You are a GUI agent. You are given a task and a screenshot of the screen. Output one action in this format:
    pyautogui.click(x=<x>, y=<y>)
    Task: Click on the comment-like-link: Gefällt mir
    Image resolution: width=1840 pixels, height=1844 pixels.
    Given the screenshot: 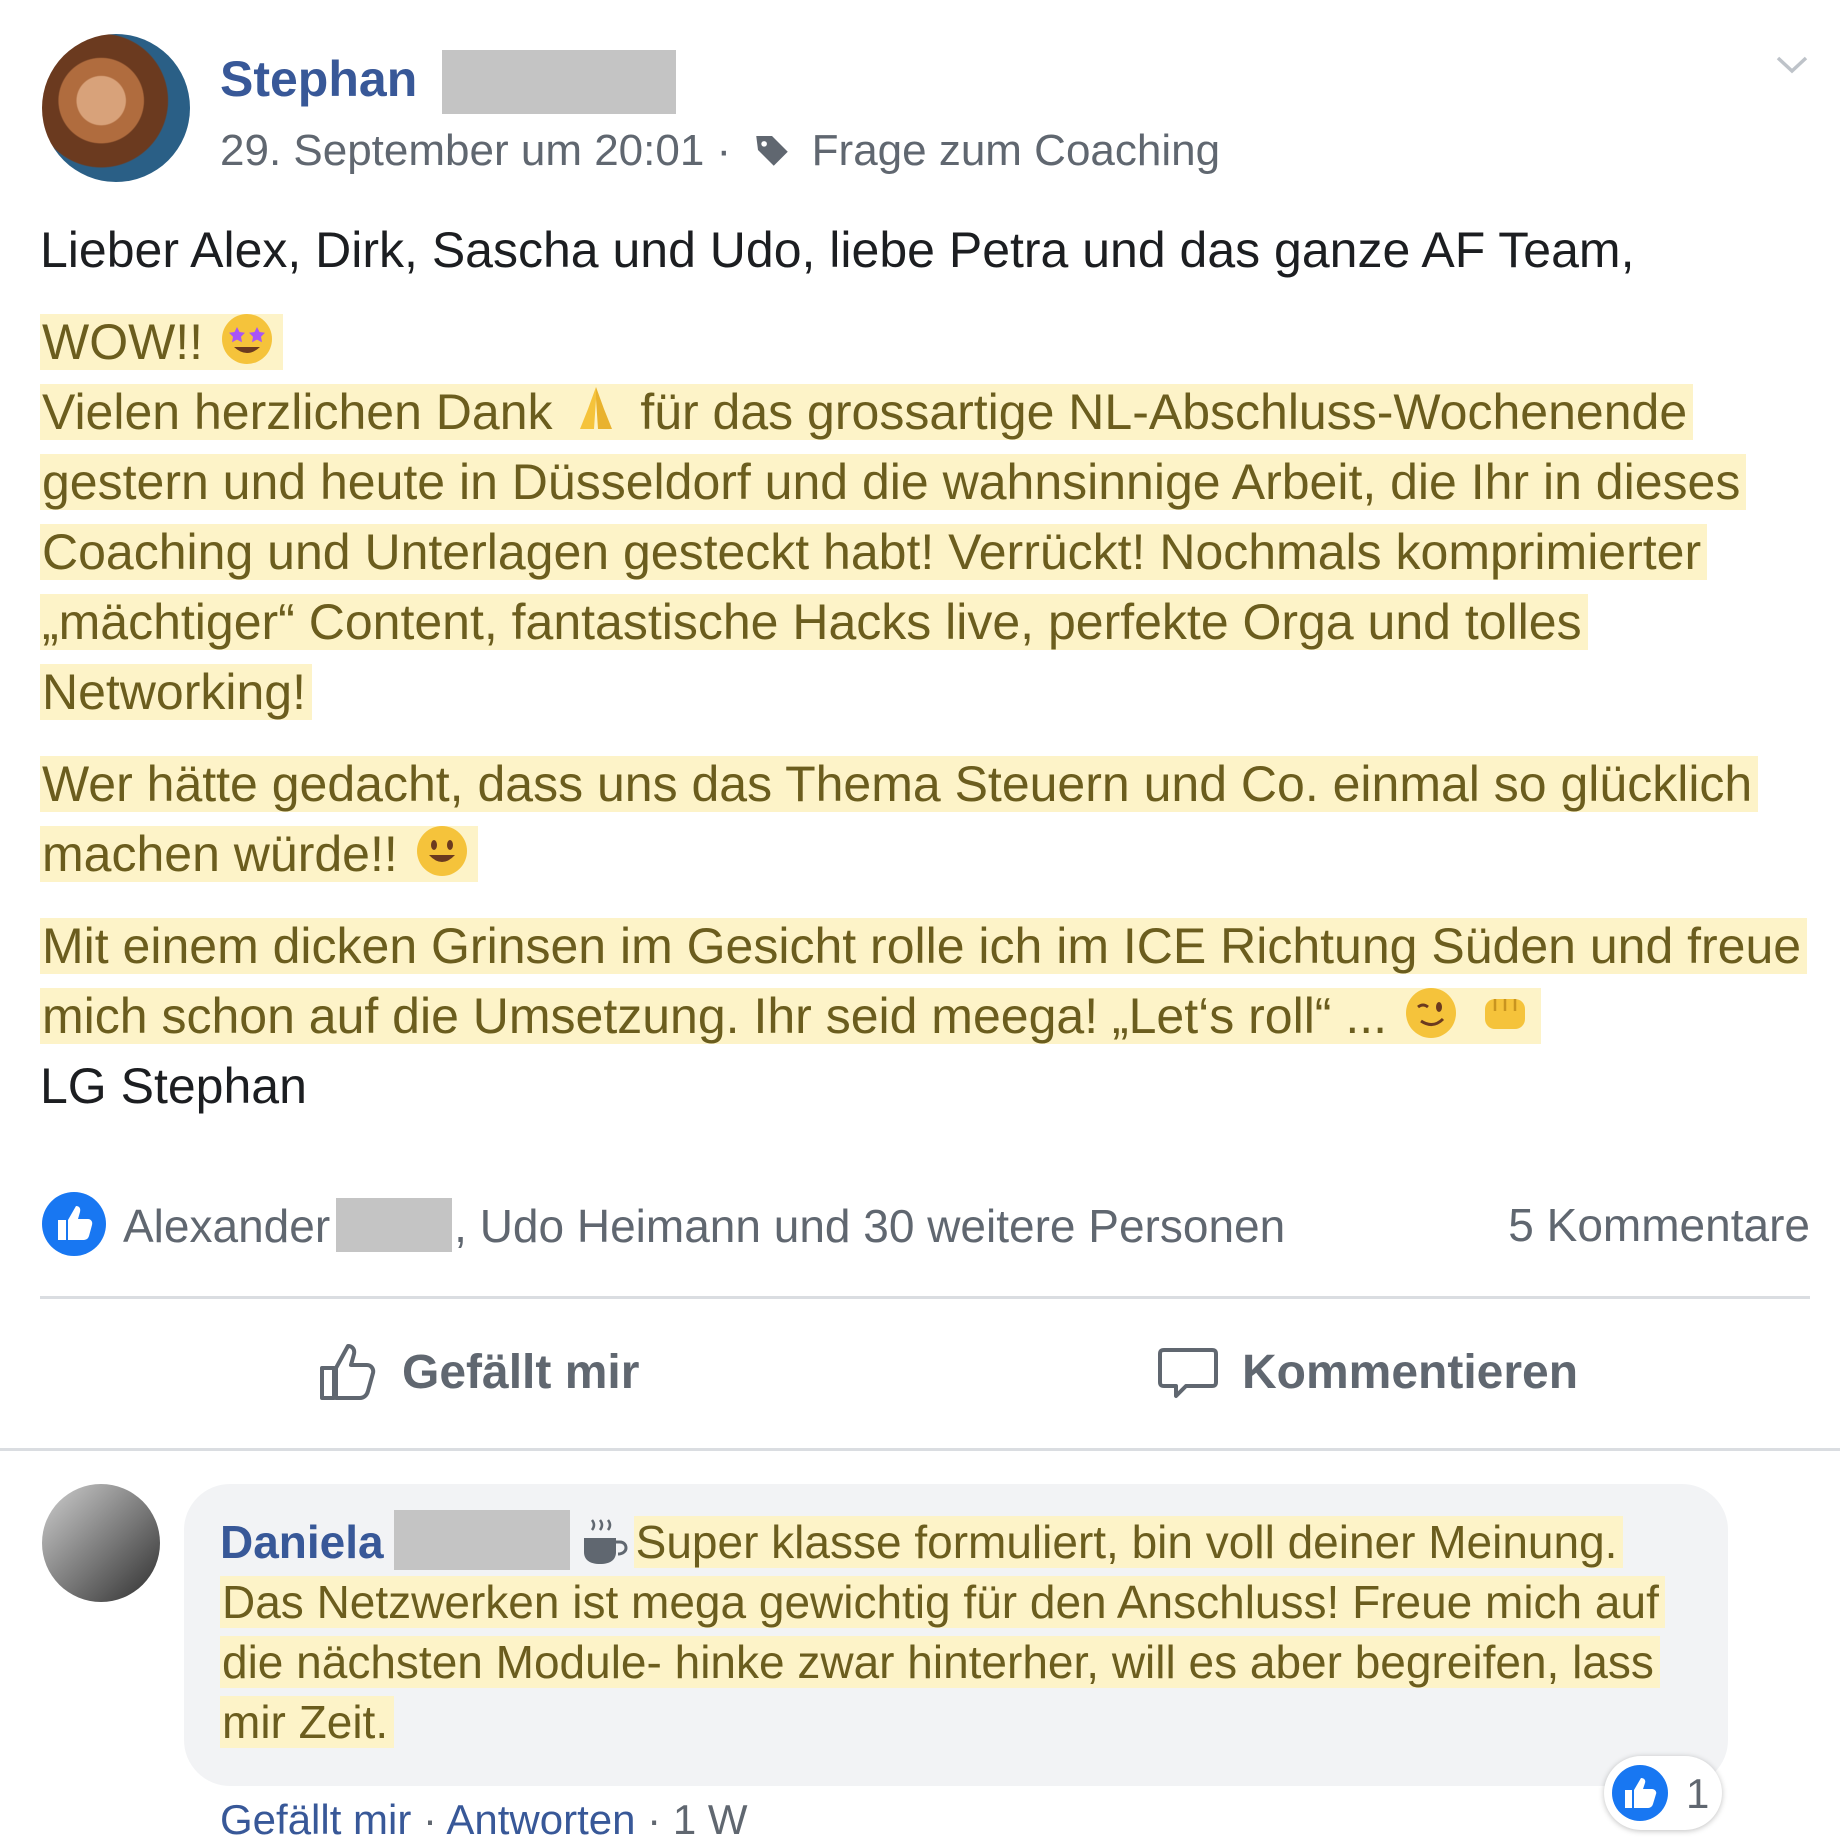 What is the action you would take?
    pyautogui.click(x=315, y=1819)
    